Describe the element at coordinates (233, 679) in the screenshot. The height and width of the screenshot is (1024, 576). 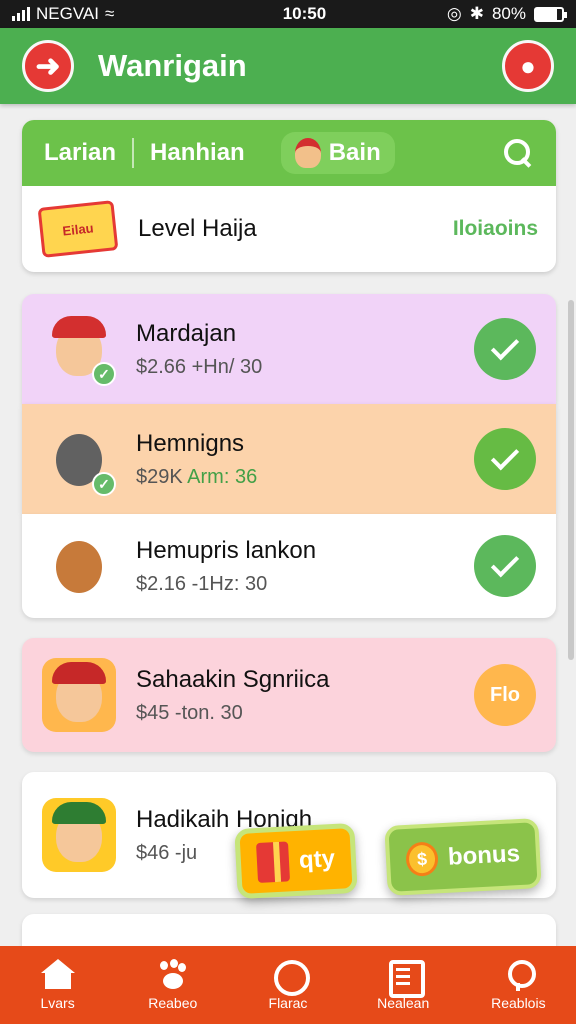
I see `item-name: Sahaakin Sgnriica` at that location.